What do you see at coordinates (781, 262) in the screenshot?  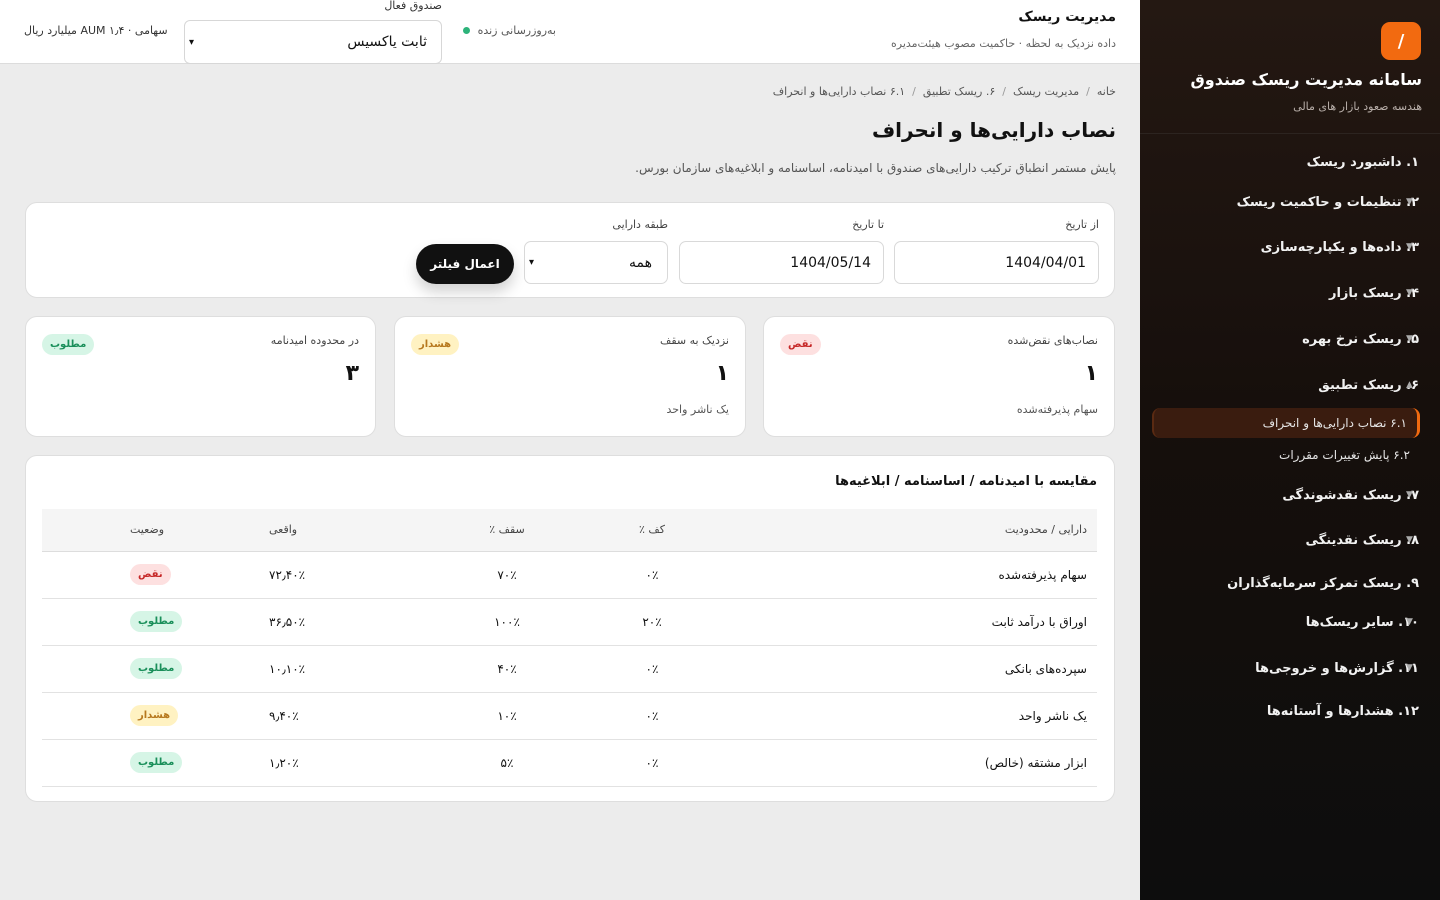 I see `to-date-input: 1404/05/14` at bounding box center [781, 262].